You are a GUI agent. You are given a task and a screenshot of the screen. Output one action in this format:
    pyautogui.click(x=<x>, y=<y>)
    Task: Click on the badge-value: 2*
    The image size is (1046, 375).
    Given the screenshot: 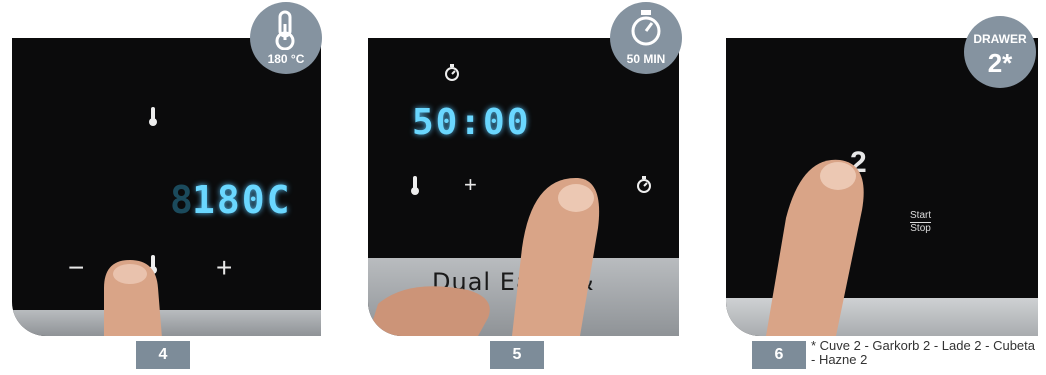 What is the action you would take?
    pyautogui.click(x=1000, y=63)
    